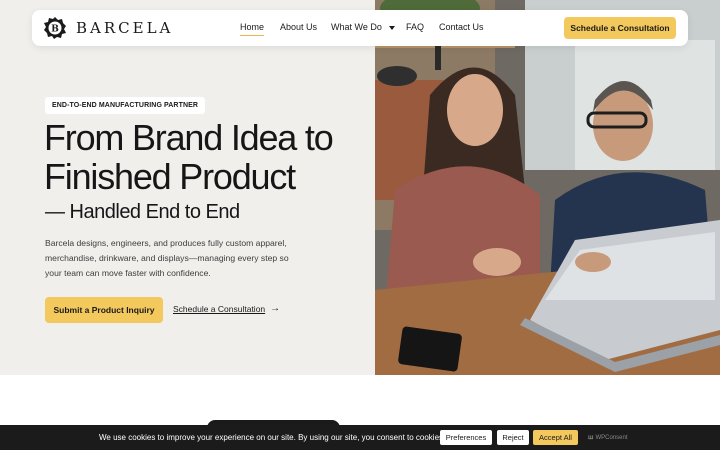  I want to click on cookie-accept-button: Accept All, so click(555, 437).